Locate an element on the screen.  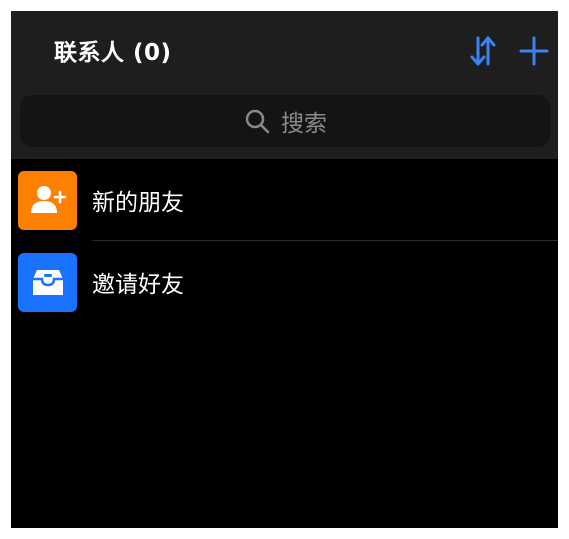
list-item-invite-friends: 邀请好友 is located at coordinates (284, 282).